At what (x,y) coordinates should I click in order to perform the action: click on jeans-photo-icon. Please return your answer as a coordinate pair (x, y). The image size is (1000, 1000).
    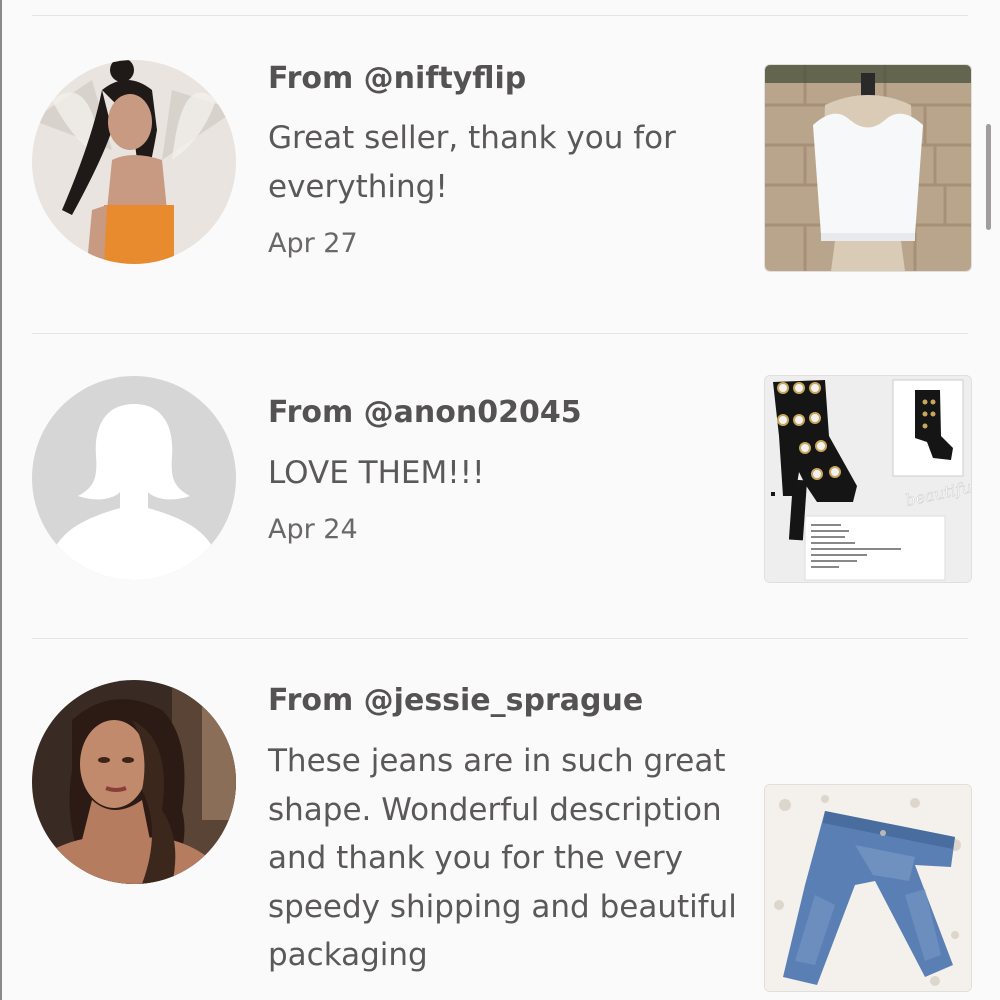
    Looking at the image, I should click on (868, 888).